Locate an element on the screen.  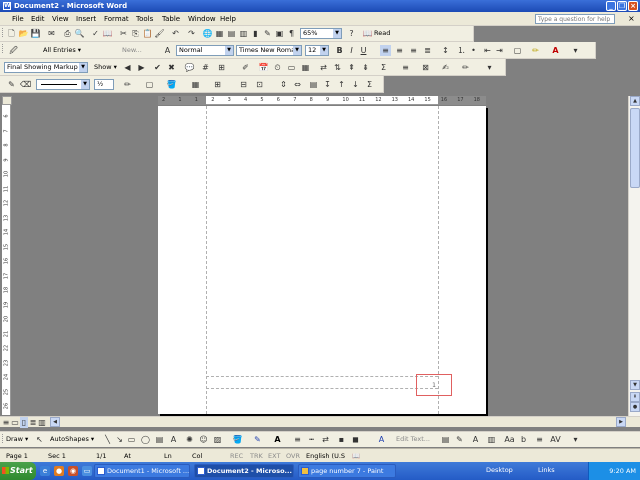
link-to-previous-icon: ⇄ is located at coordinates (323, 67).